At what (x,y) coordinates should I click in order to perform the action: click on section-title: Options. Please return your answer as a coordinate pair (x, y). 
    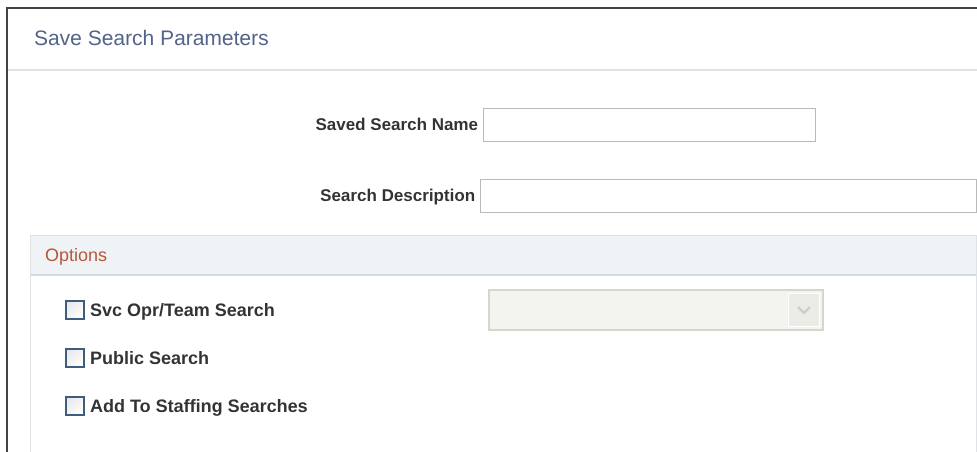
    Looking at the image, I should click on (76, 255).